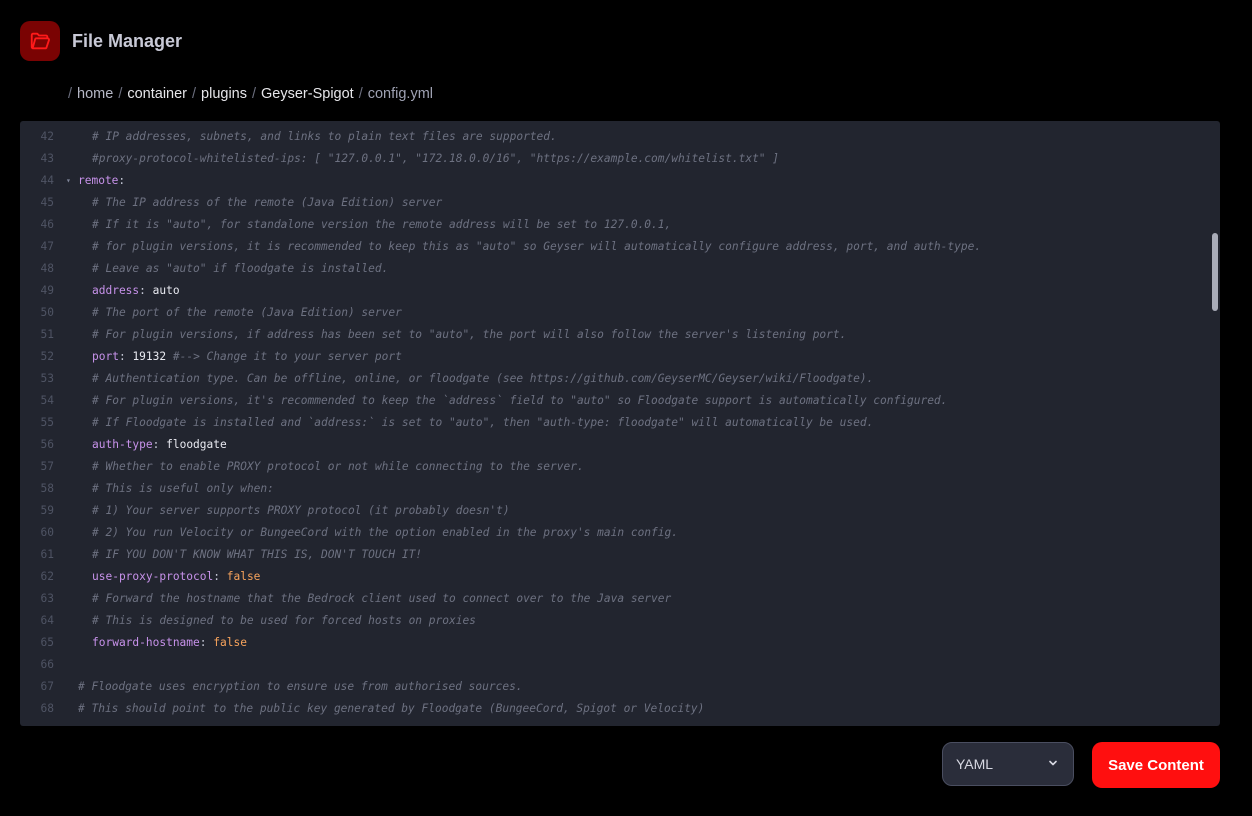 The height and width of the screenshot is (816, 1252). Describe the element at coordinates (620, 181) in the screenshot. I see `code-line: 44 ▾ remote:` at that location.